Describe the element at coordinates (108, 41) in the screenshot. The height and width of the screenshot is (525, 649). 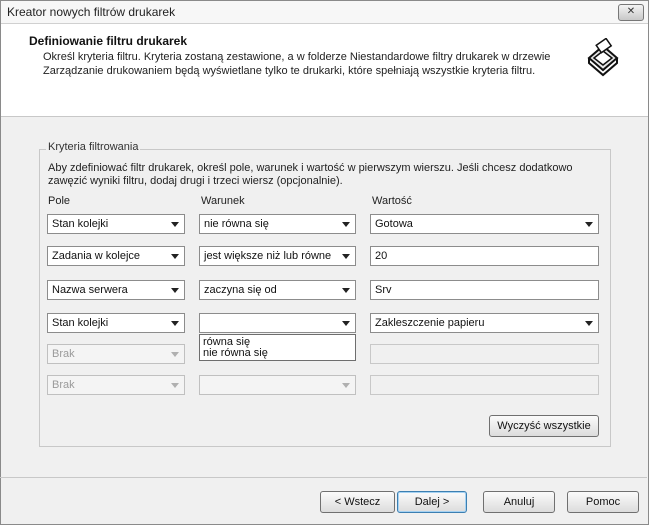
I see `page-title: Definiowanie filtru drukarek` at that location.